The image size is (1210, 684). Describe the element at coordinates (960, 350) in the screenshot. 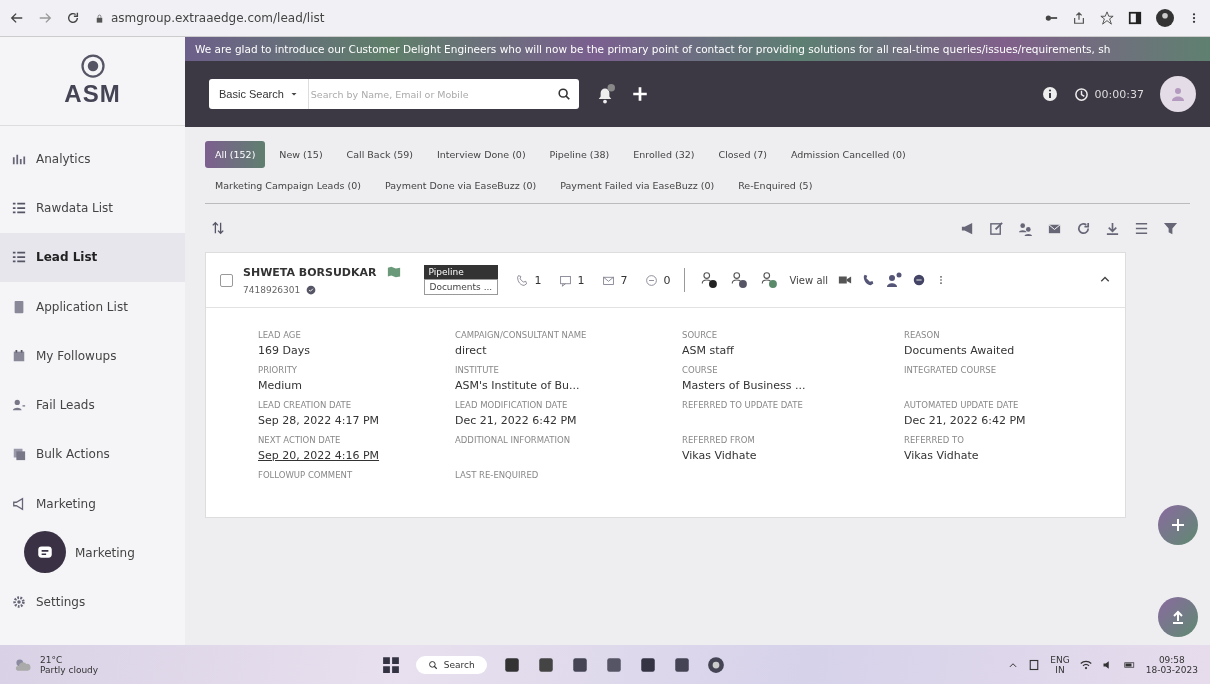

I see `field-value: Documents Awaited` at that location.